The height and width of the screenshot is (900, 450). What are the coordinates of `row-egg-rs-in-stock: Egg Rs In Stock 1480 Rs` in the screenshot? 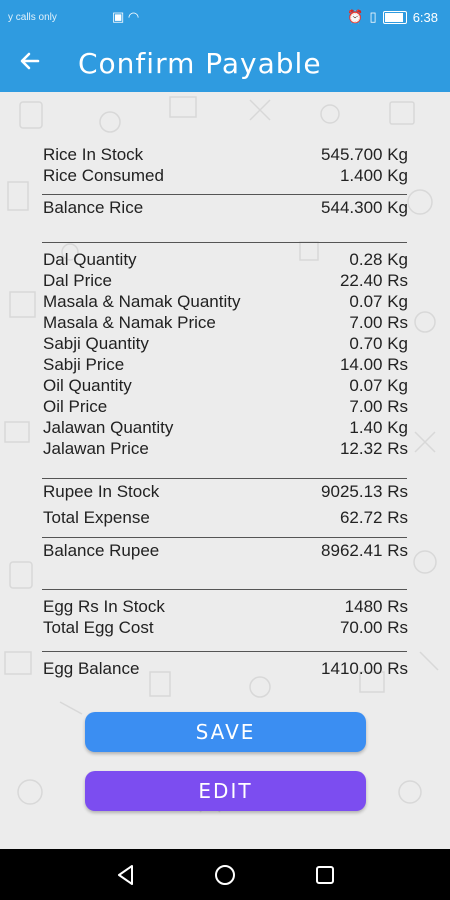 It's located at (225, 606).